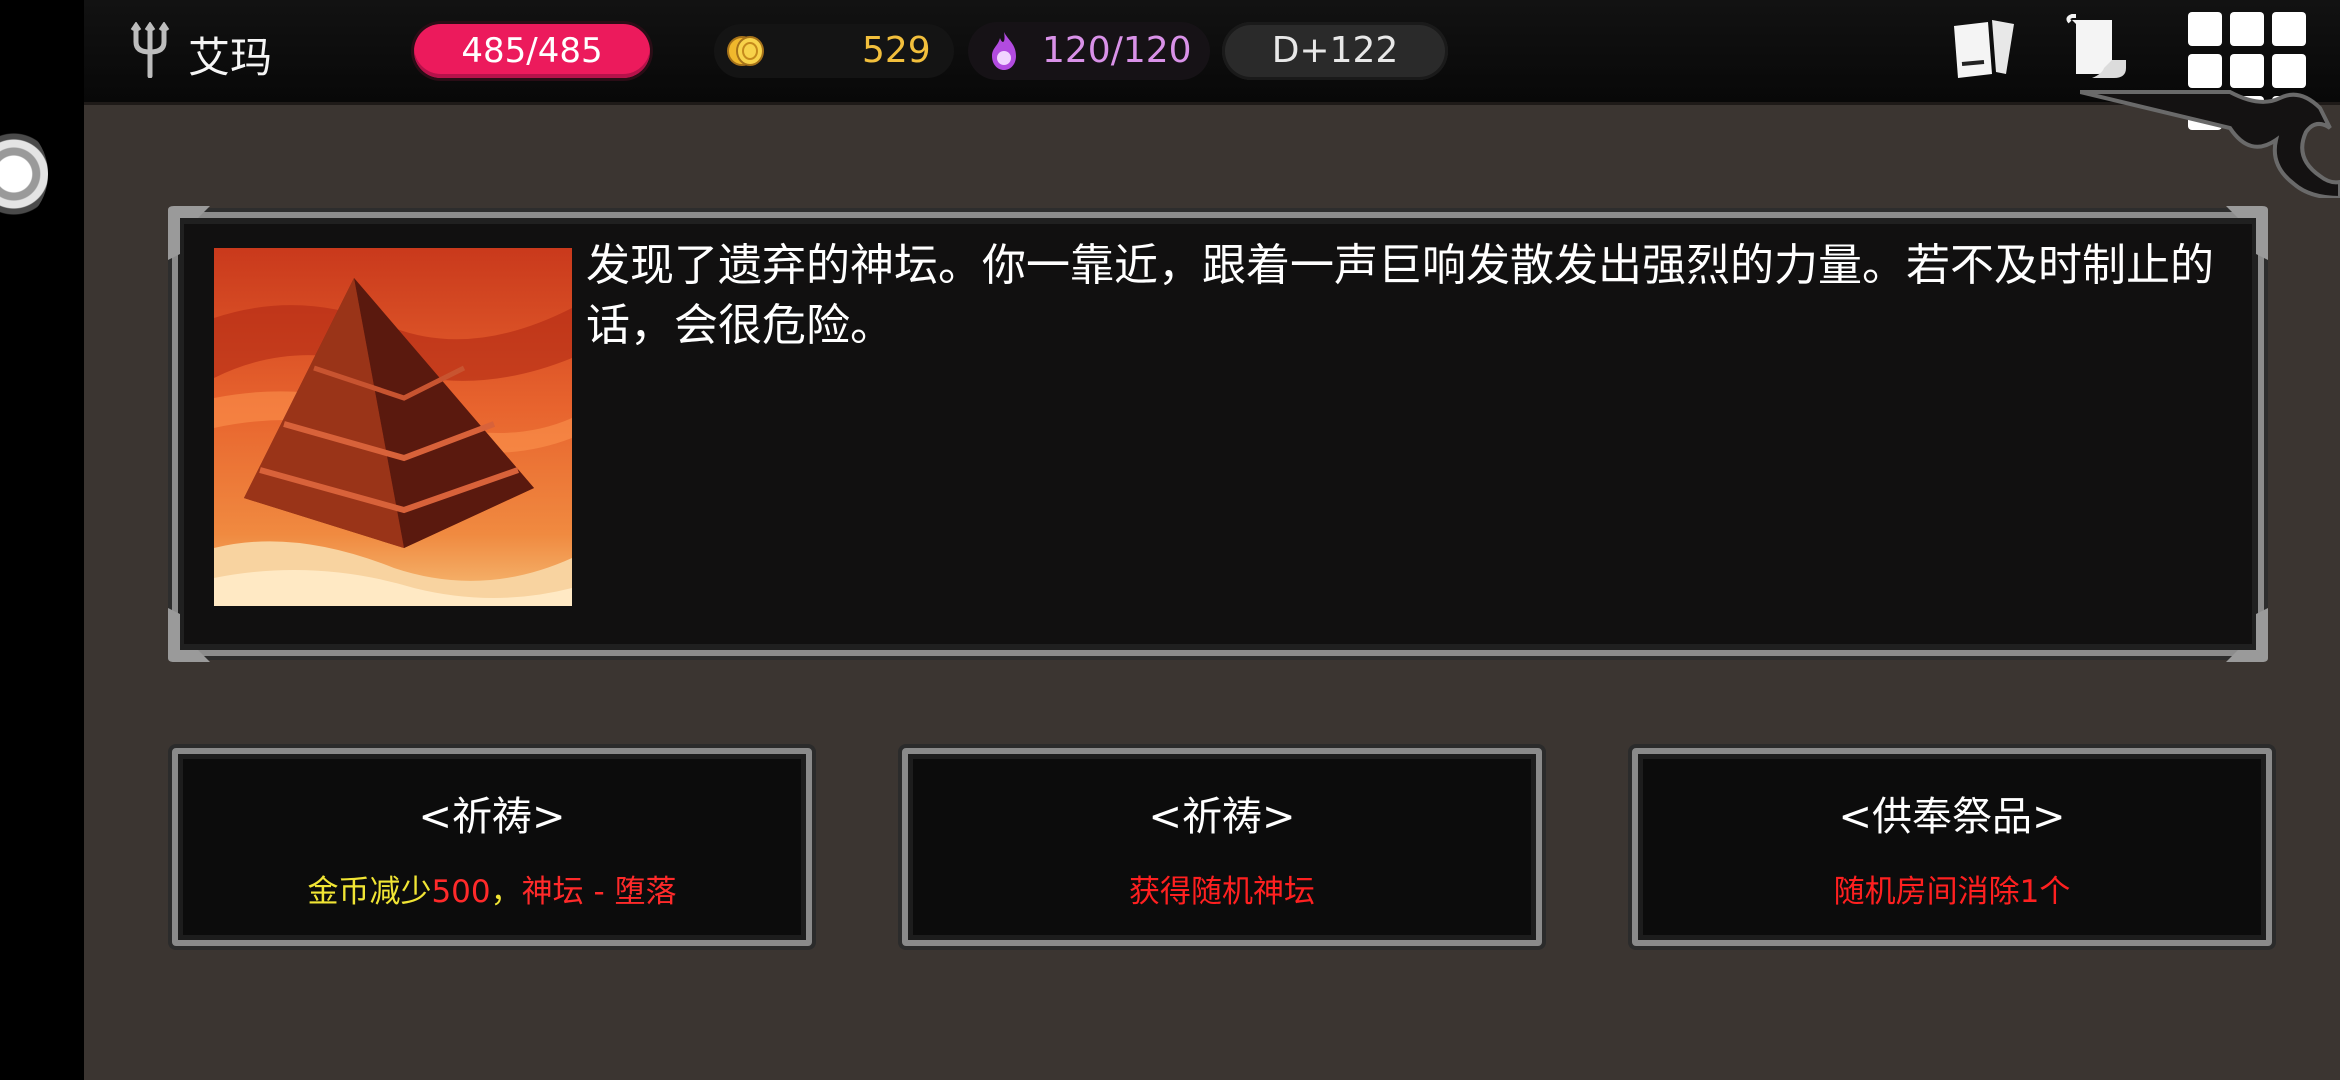 The height and width of the screenshot is (1080, 2340). Describe the element at coordinates (599, 892) in the screenshot. I see `effect-altar-fall: 神坛 - 堕落` at that location.